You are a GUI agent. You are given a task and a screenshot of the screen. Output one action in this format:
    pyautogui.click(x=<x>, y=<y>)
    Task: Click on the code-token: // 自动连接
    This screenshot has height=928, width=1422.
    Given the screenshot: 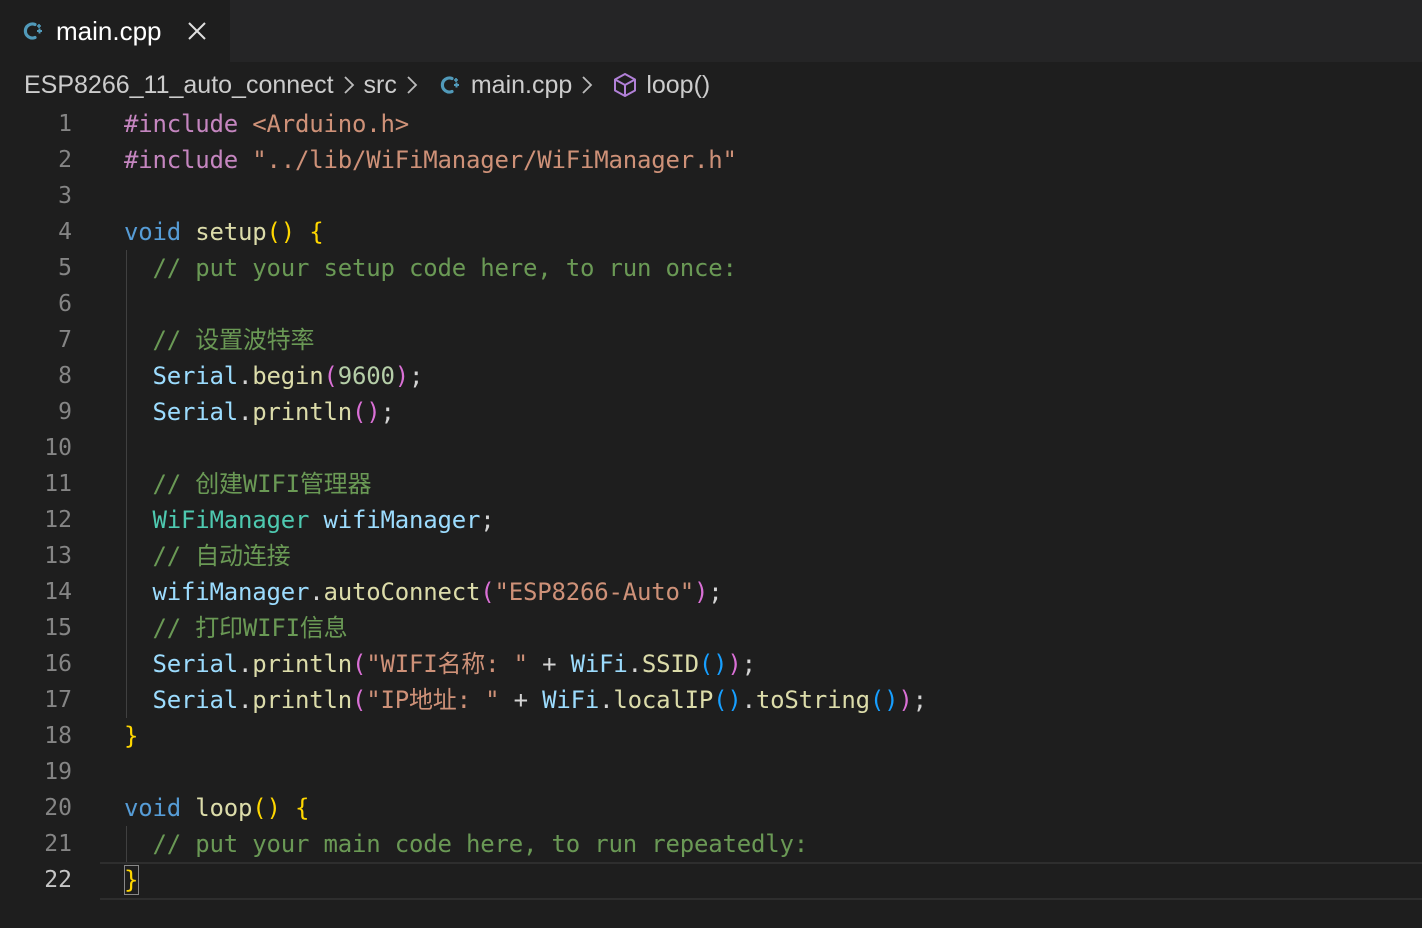 What is the action you would take?
    pyautogui.click(x=207, y=556)
    